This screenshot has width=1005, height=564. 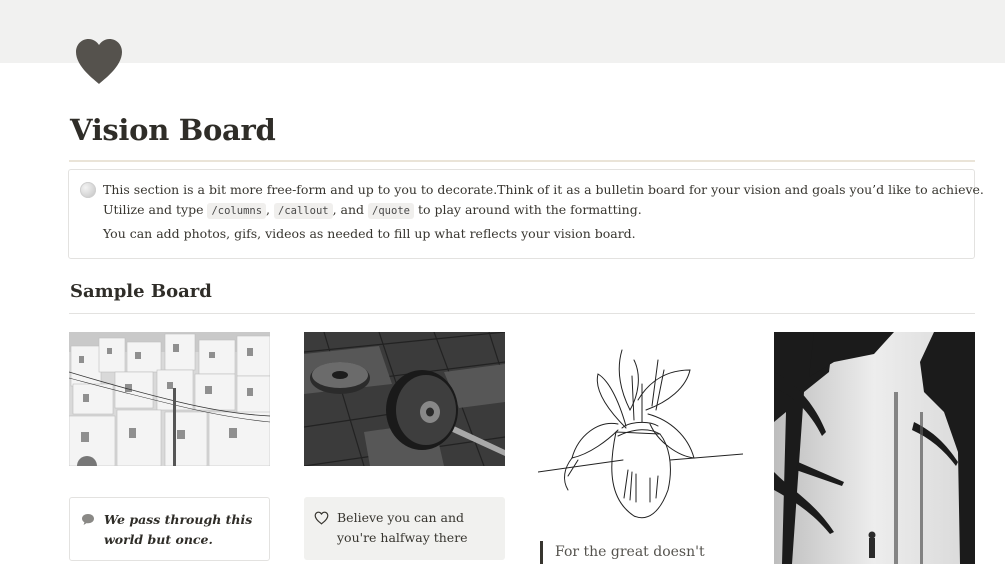 What do you see at coordinates (303, 211) in the screenshot?
I see `inline-code-callout: /callout` at bounding box center [303, 211].